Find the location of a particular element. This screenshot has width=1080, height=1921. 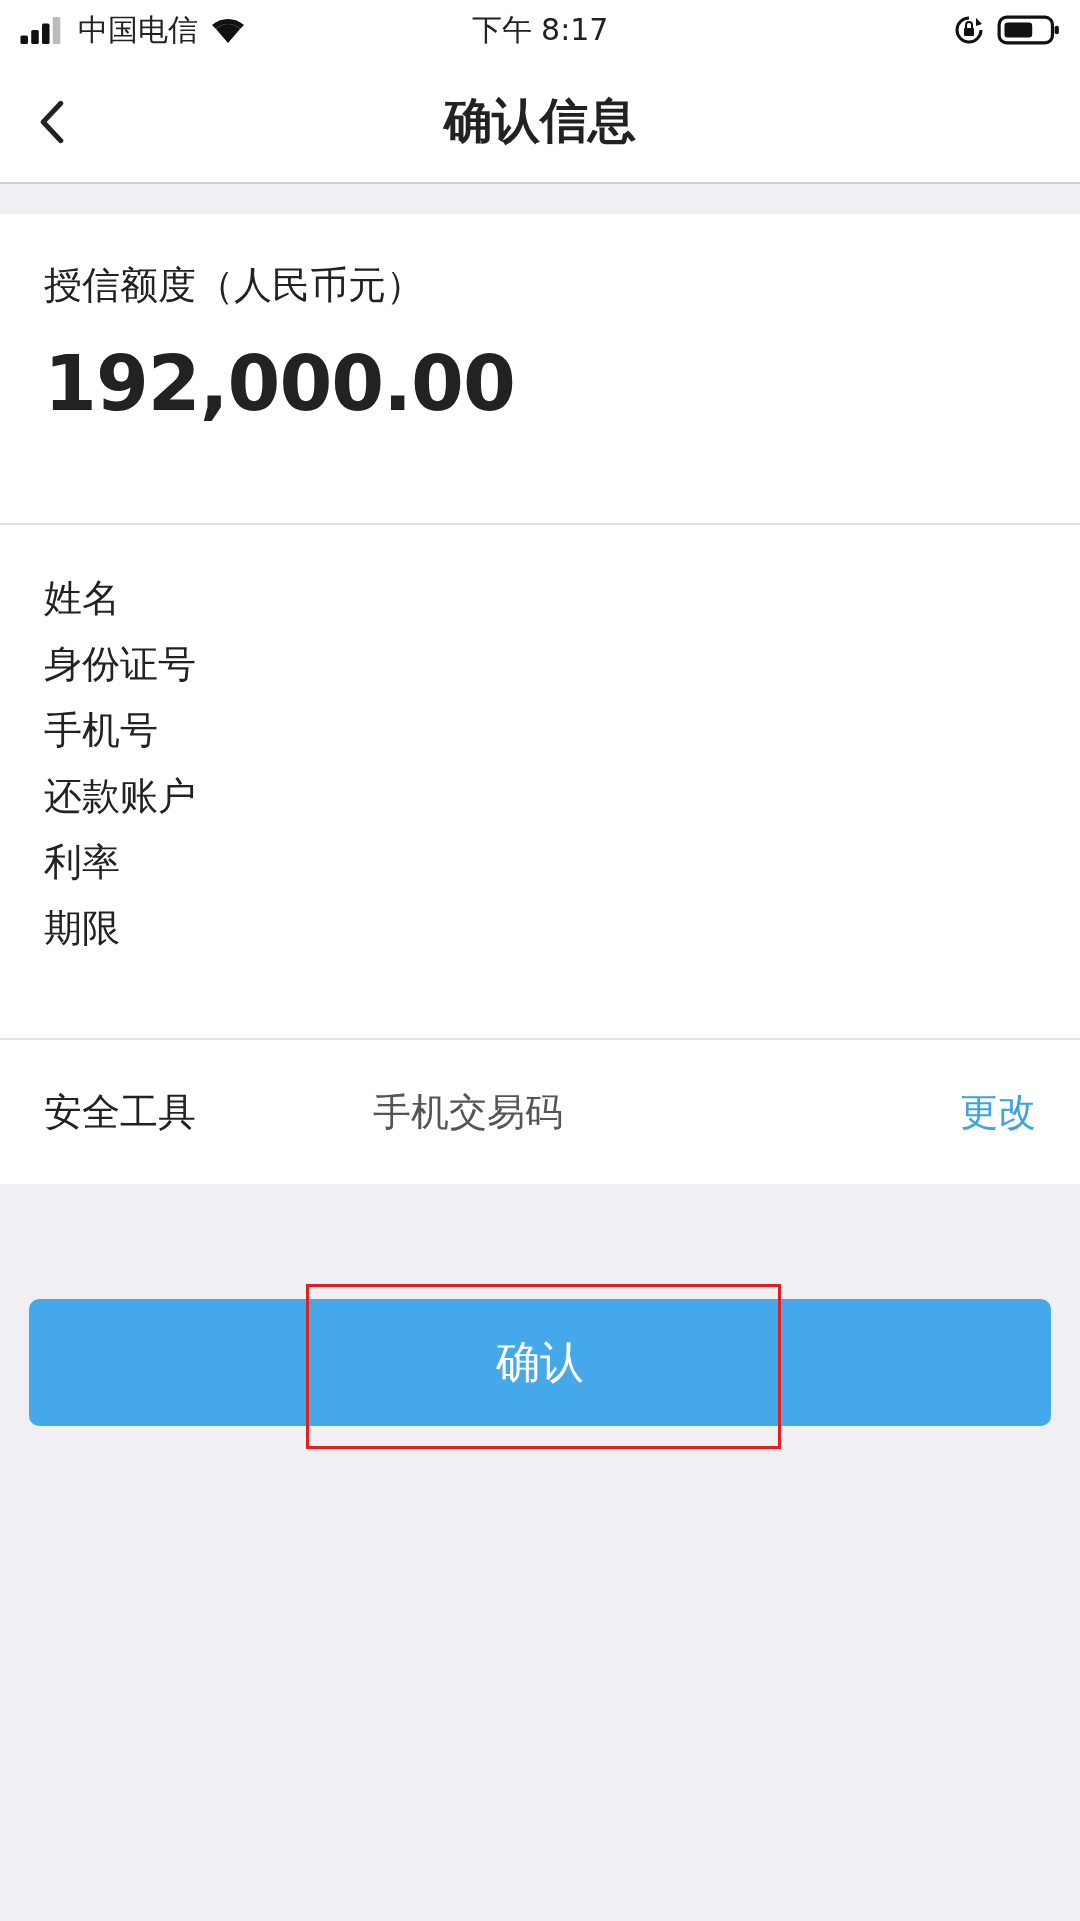

field-label: 身份证号 is located at coordinates (120, 664).